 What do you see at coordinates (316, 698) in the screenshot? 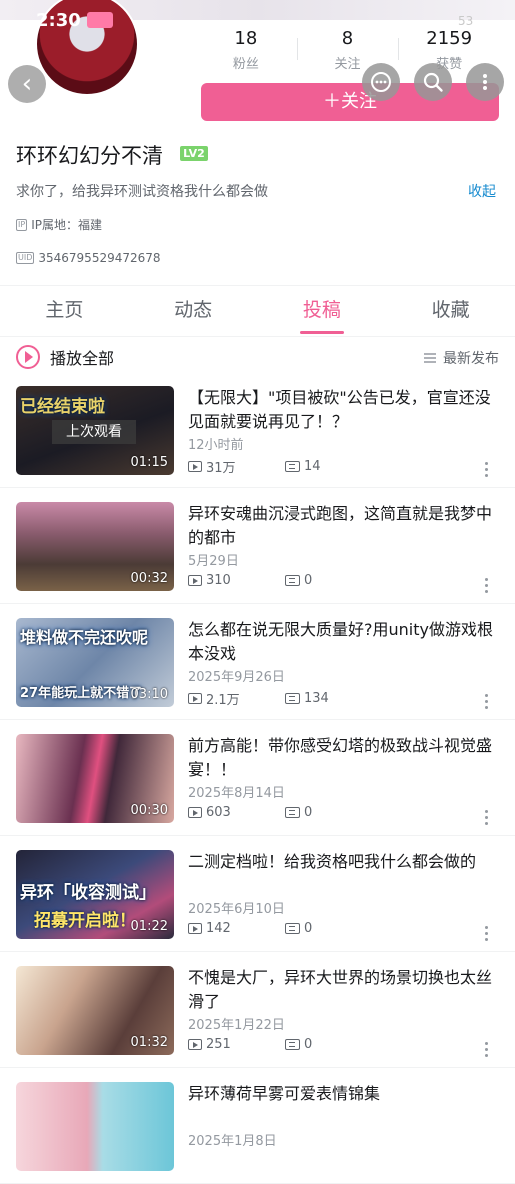
I see `danmaku-count: 134` at bounding box center [316, 698].